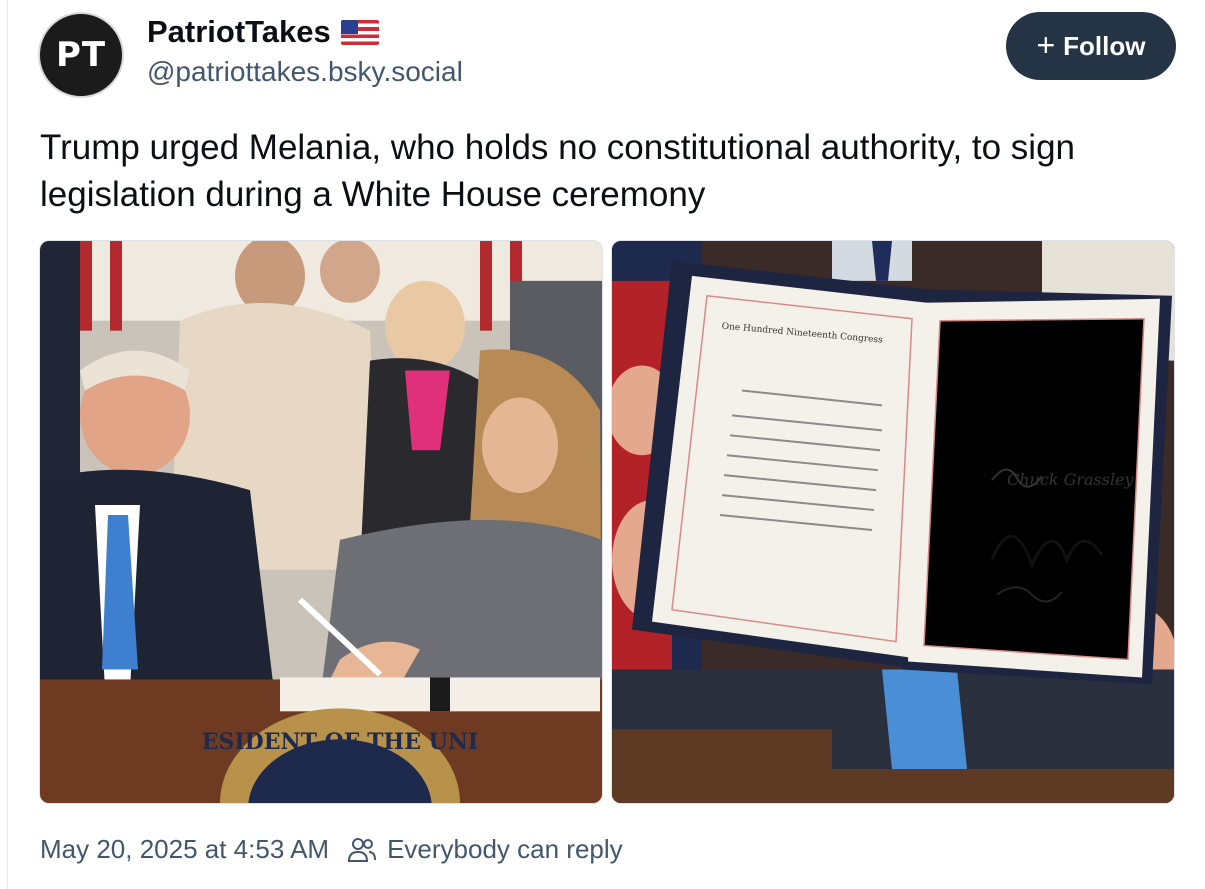 The image size is (1205, 889). I want to click on avatar: PT, so click(81, 55).